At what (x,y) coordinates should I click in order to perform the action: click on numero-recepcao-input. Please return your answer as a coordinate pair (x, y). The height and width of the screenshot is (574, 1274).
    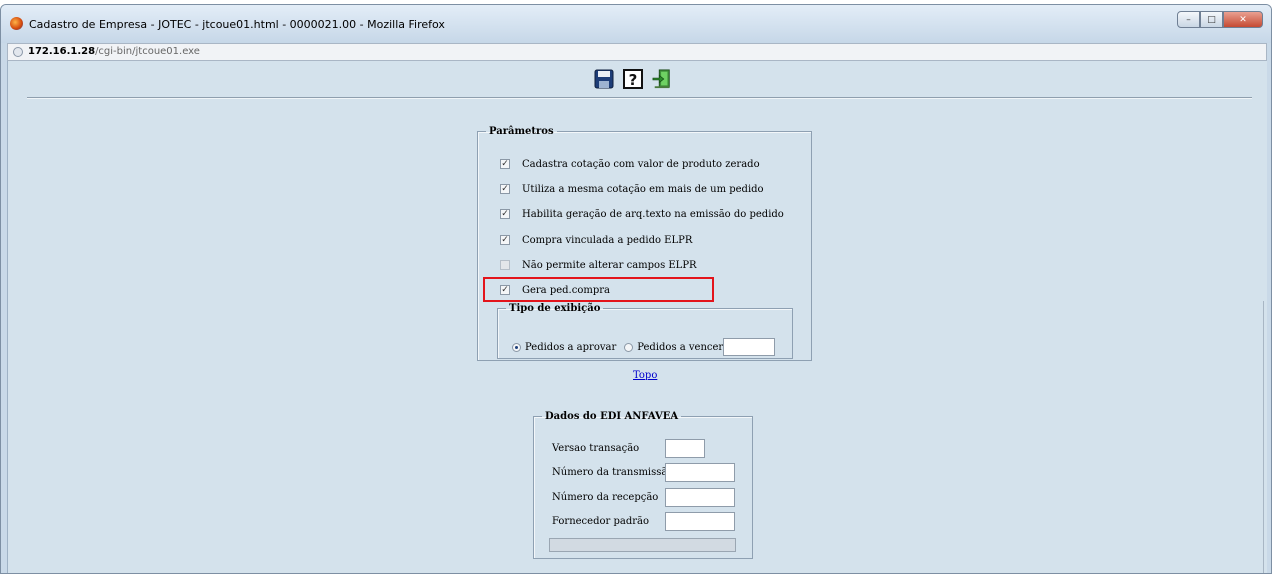
    Looking at the image, I should click on (700, 497).